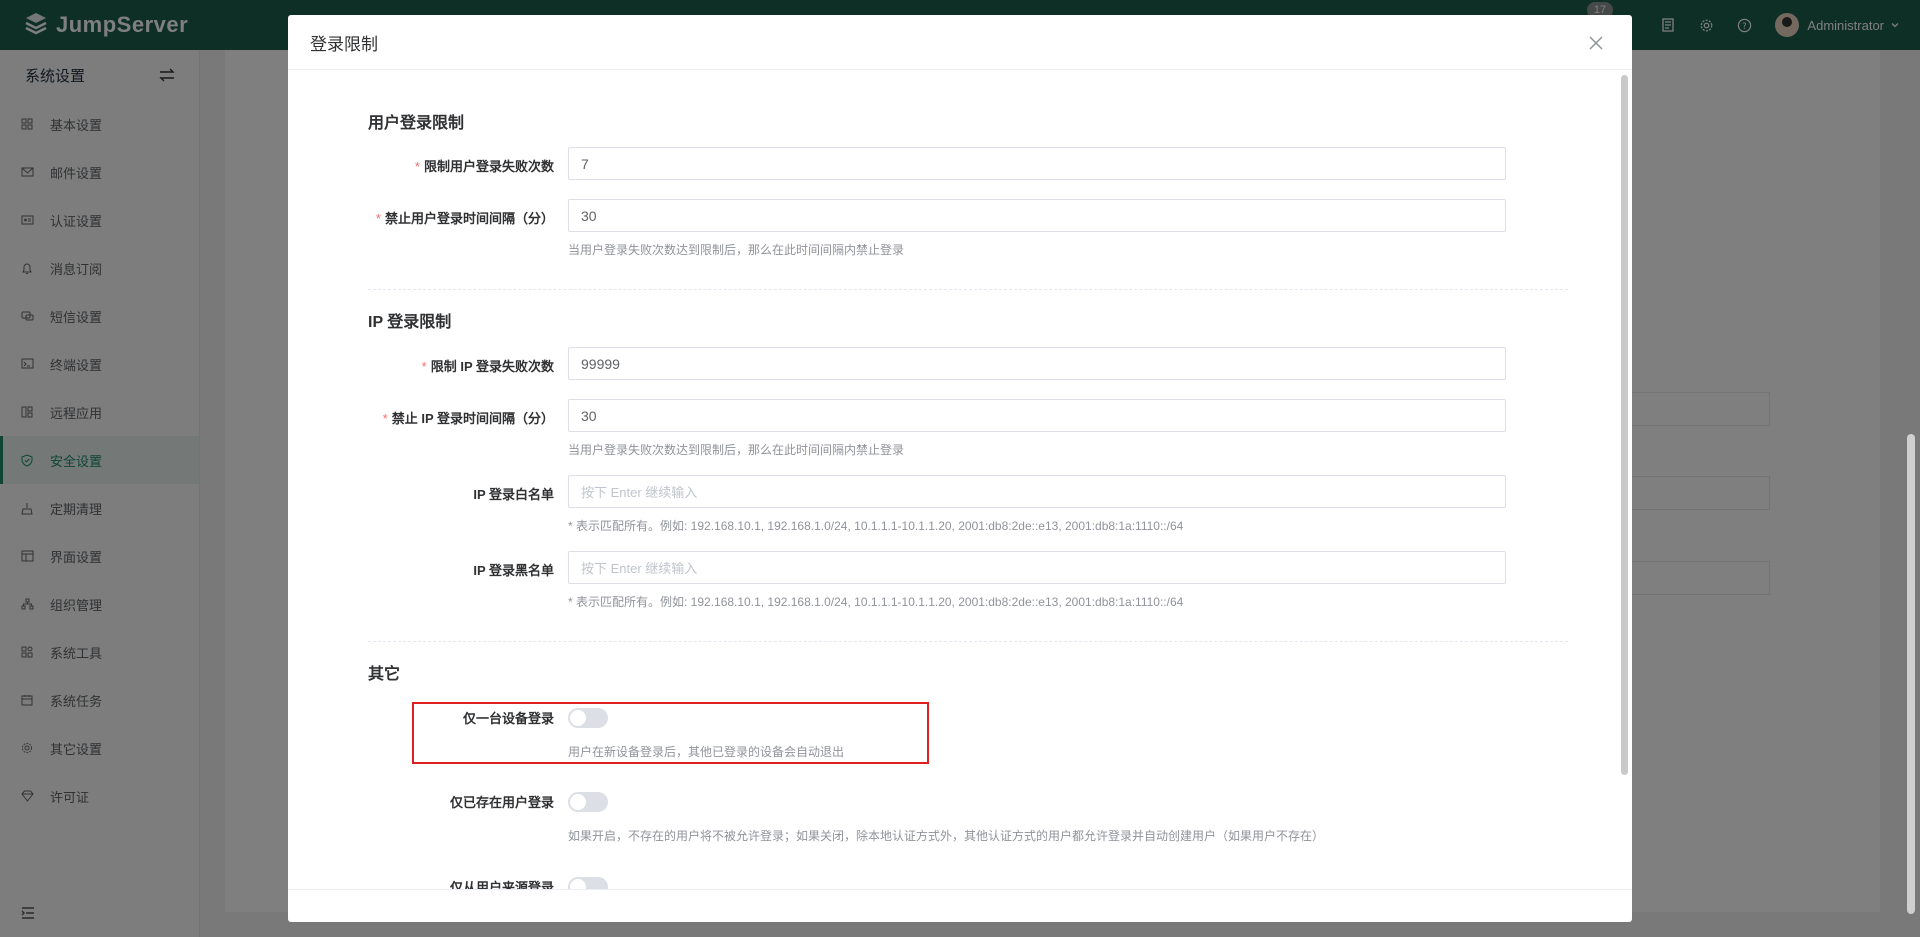 This screenshot has width=1920, height=937. What do you see at coordinates (736, 450) in the screenshot?
I see `ip-block-interval-help: 当用户登录失败次数达到限制后，那么在此时间间隔内禁止登录` at bounding box center [736, 450].